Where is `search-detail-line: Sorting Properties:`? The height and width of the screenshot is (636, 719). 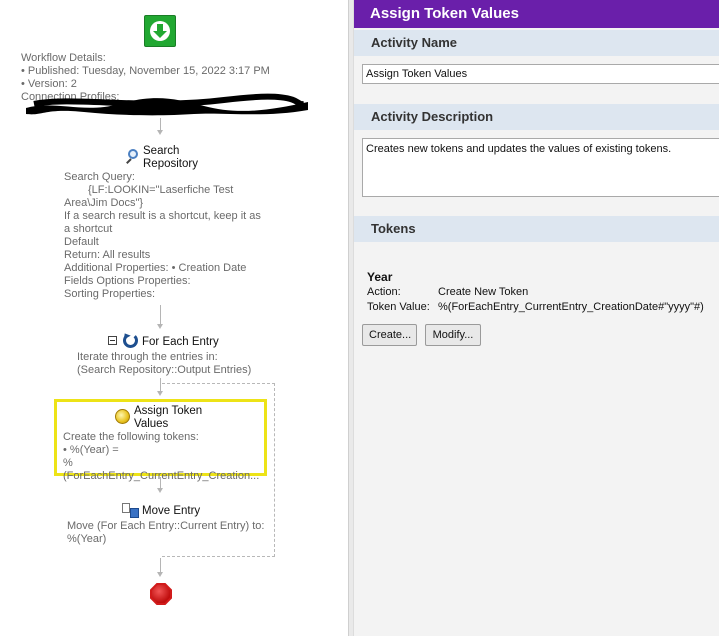
search-detail-line: Sorting Properties: is located at coordinates (110, 294).